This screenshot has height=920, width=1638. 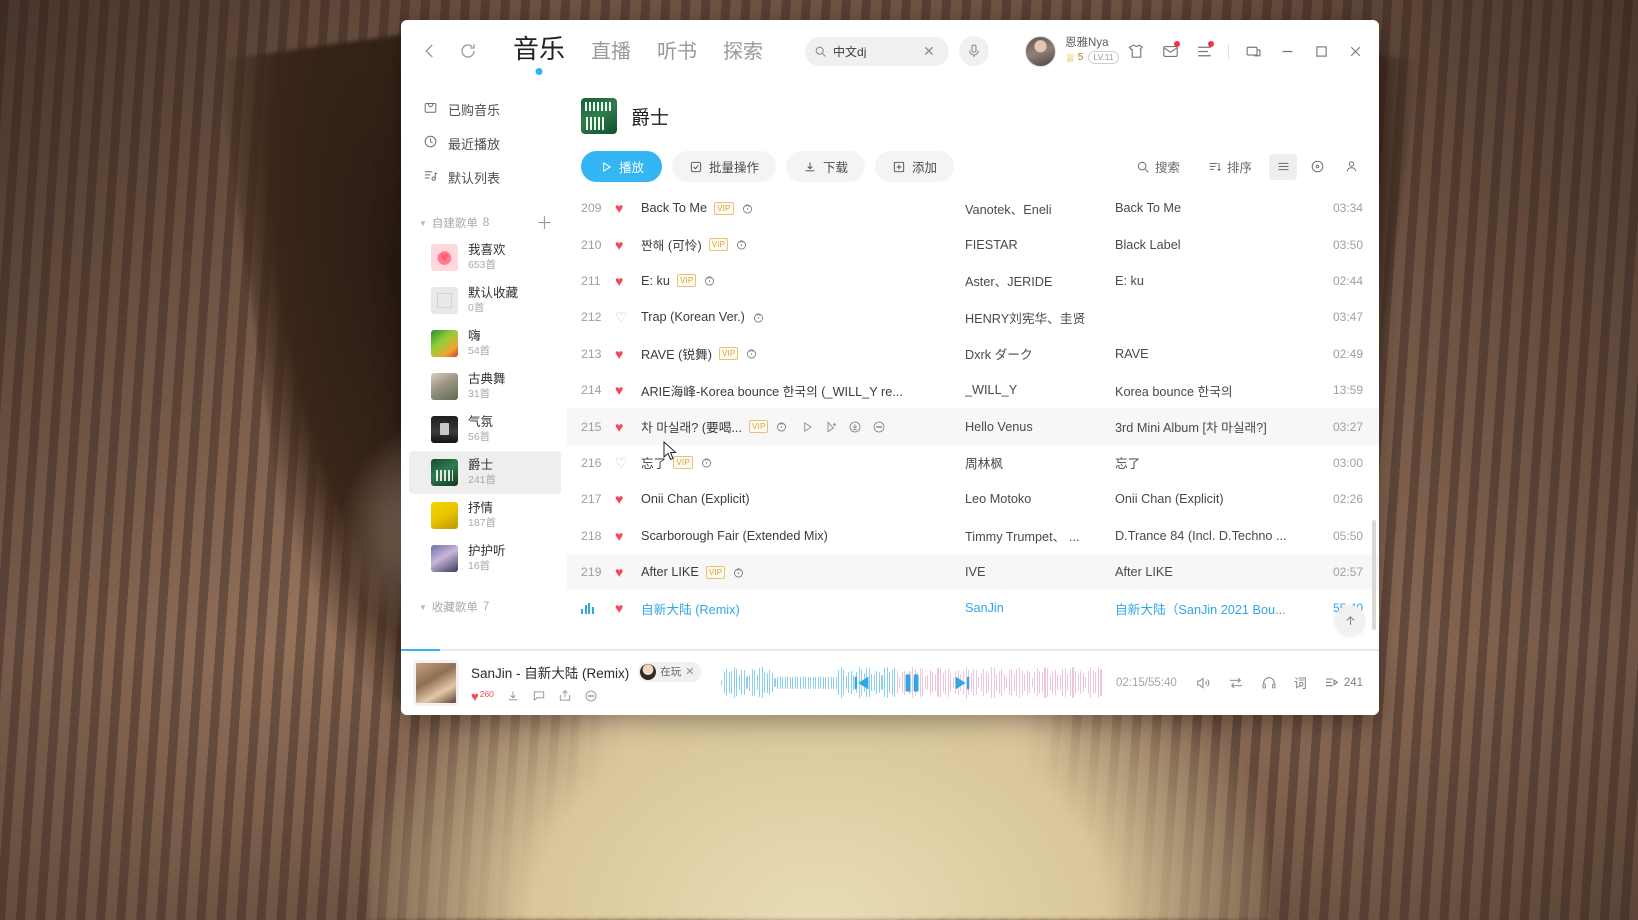 I want to click on share-icon, so click(x=565, y=696).